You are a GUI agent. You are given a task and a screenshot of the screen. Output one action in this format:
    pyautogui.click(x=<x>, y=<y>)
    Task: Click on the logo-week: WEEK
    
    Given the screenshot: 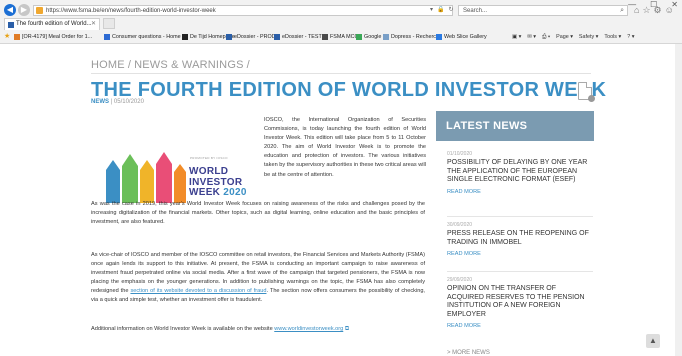 What is the action you would take?
    pyautogui.click(x=205, y=192)
    